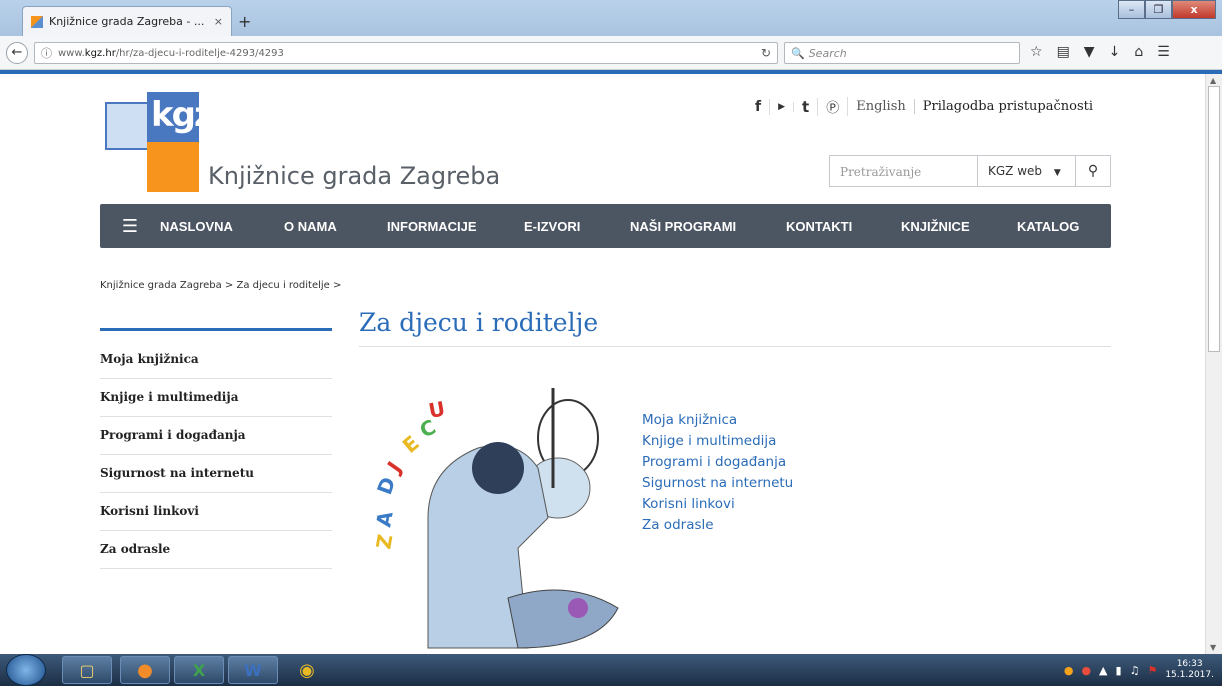  Describe the element at coordinates (479, 322) in the screenshot. I see `page-title: Za djecu i roditelje` at that location.